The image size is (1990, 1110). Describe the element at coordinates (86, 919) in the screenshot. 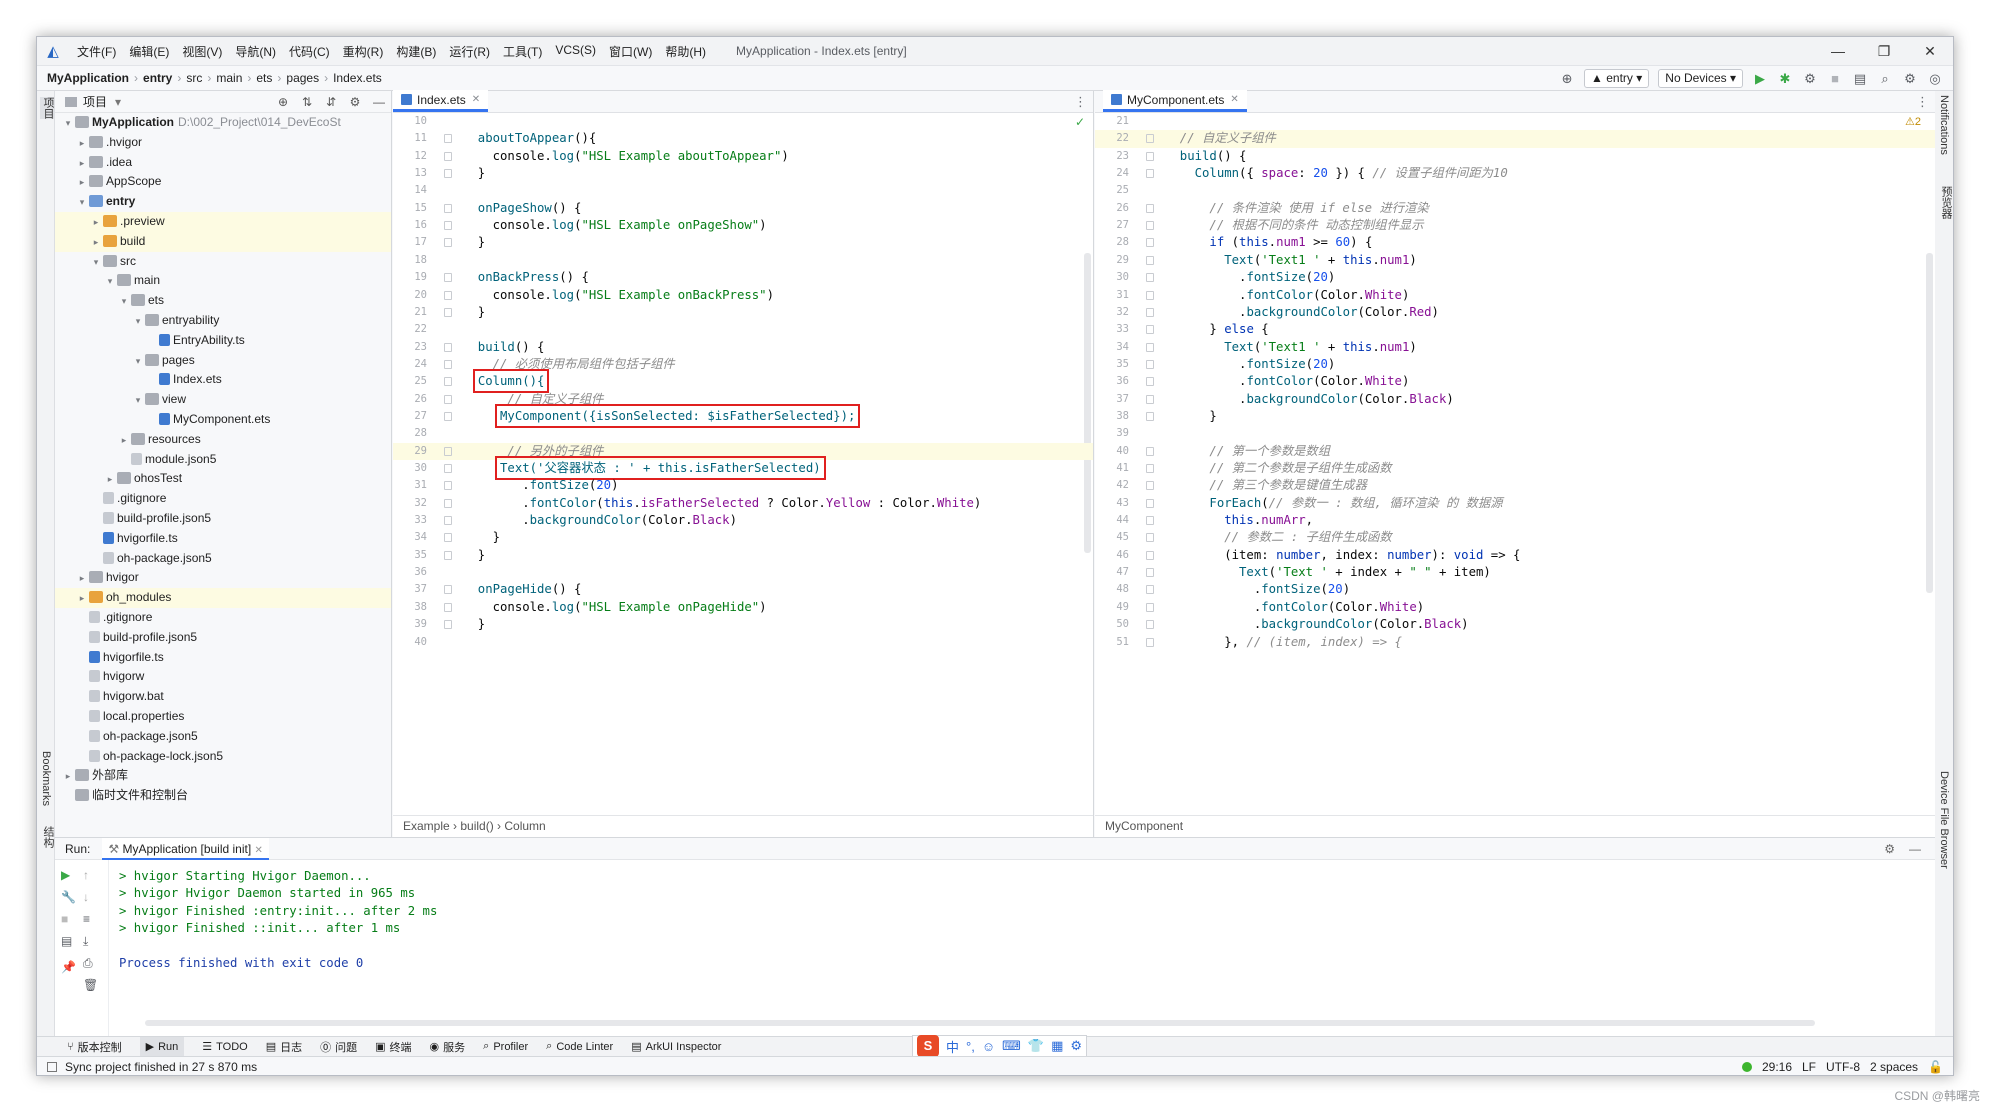

I see `soft-wrap-icon: ≡` at that location.